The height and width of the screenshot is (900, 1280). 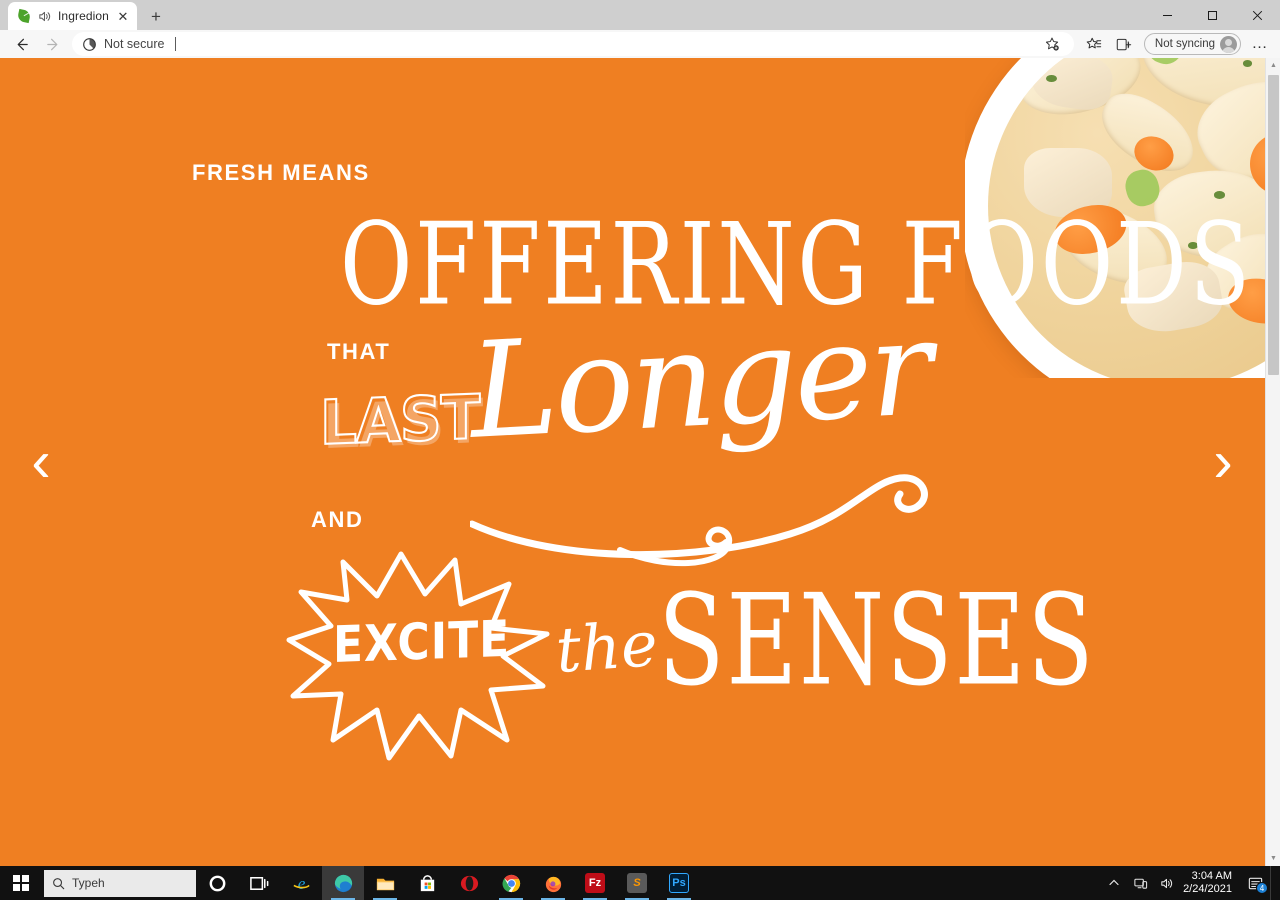 I want to click on carousel-next-button: ›, so click(x=1223, y=462).